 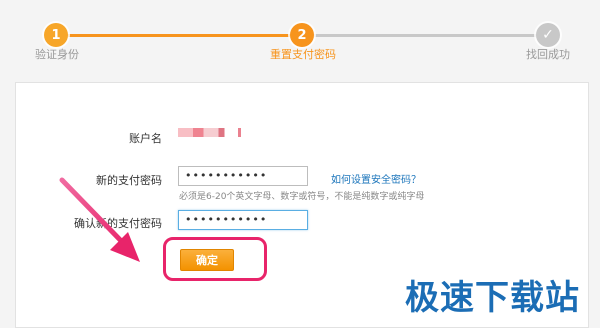 I want to click on step-1-circle: 1, so click(x=56, y=35).